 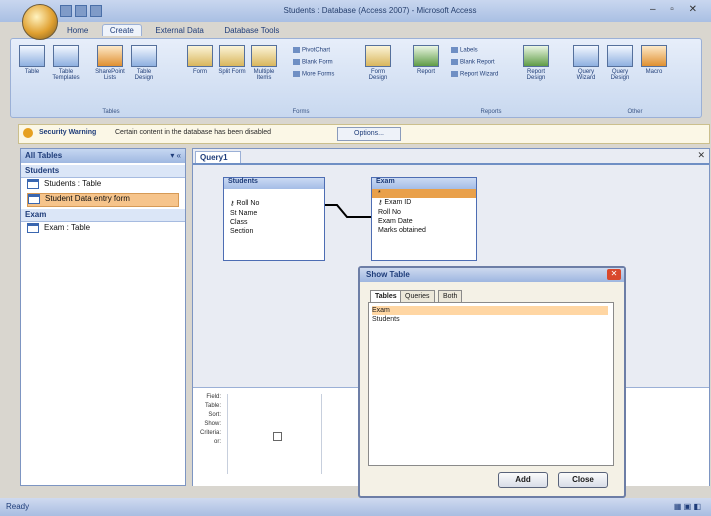 I want to click on macro-button: Macro, so click(x=654, y=60).